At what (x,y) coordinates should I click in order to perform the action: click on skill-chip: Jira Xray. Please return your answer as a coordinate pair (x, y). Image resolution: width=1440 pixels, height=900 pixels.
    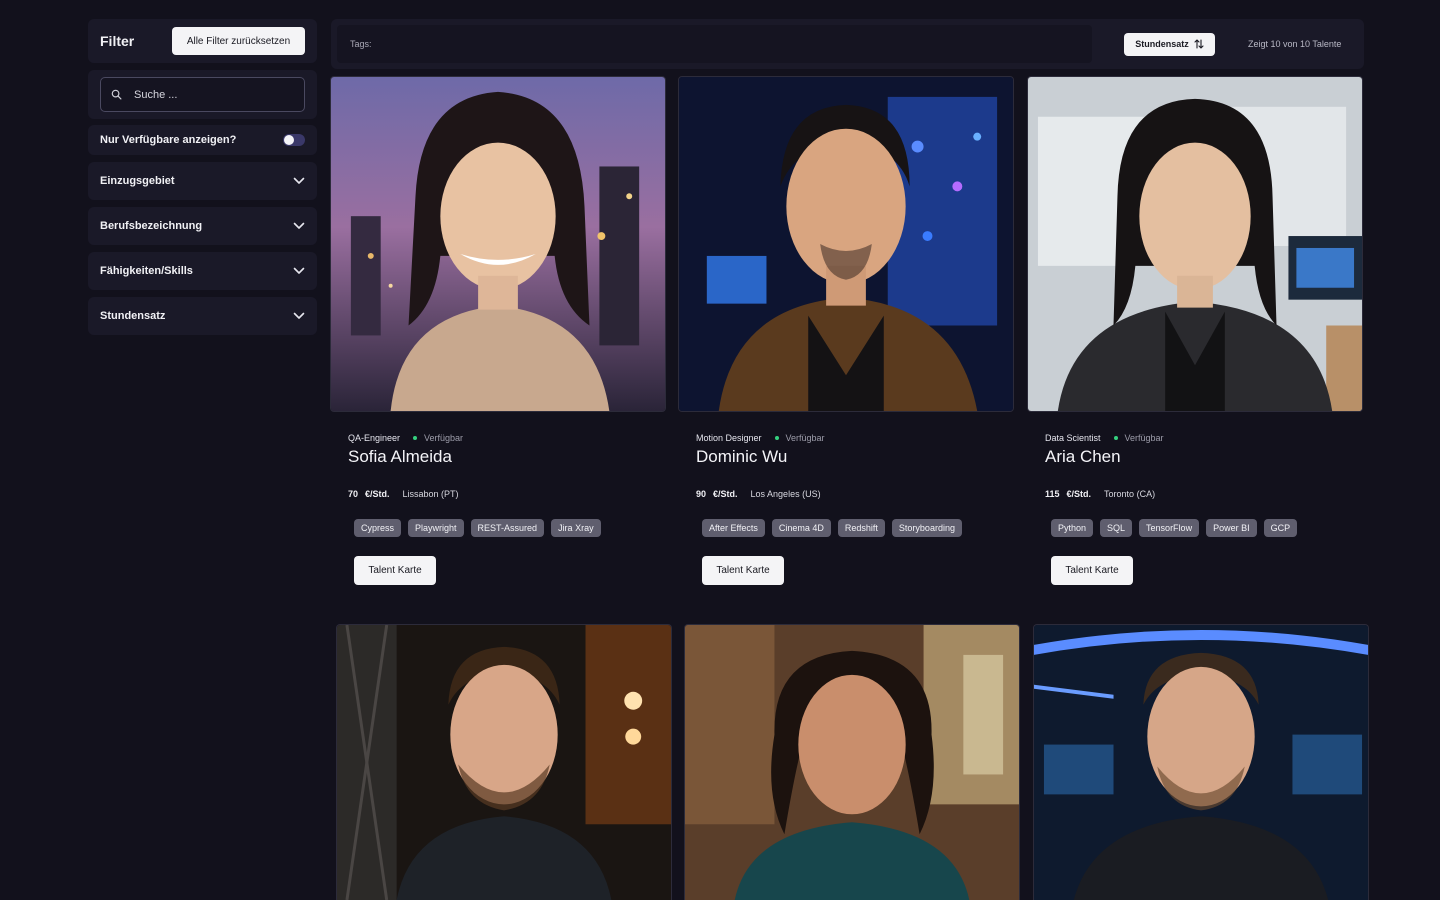
    Looking at the image, I should click on (576, 528).